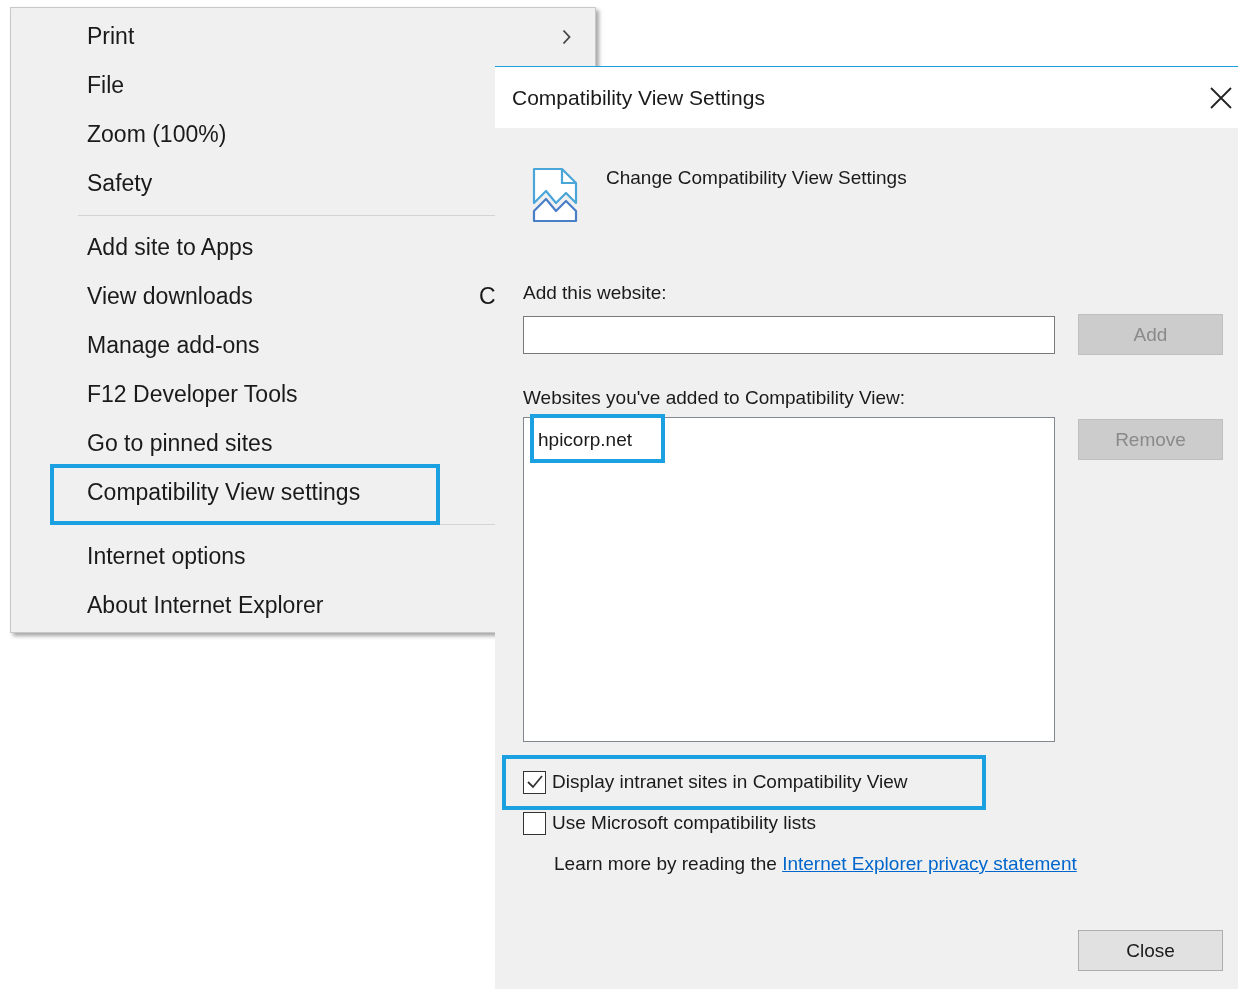  I want to click on close-icon, so click(1221, 97).